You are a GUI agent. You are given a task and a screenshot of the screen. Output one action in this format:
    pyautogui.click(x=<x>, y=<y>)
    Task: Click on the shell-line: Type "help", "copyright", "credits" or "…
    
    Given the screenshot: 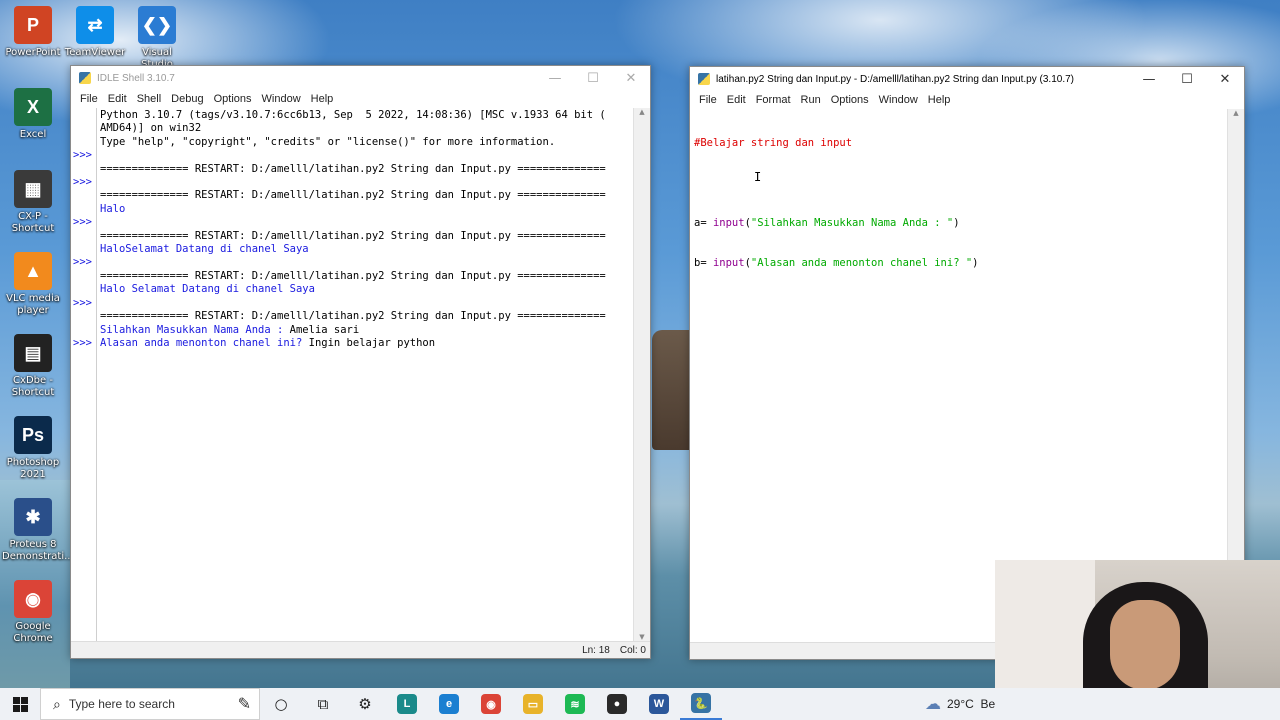 What is the action you would take?
    pyautogui.click(x=328, y=141)
    